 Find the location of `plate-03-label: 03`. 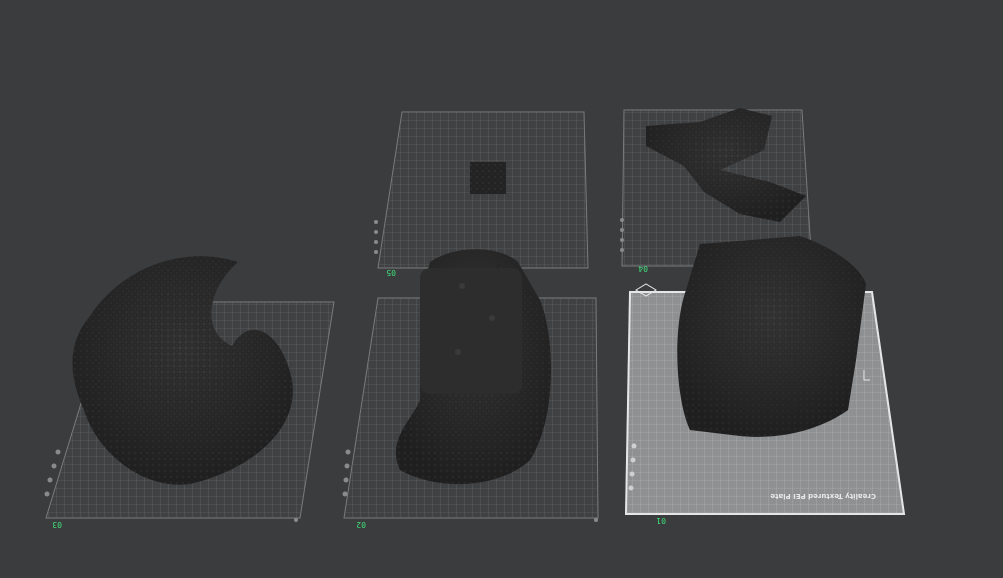

plate-03-label: 03 is located at coordinates (57, 524).